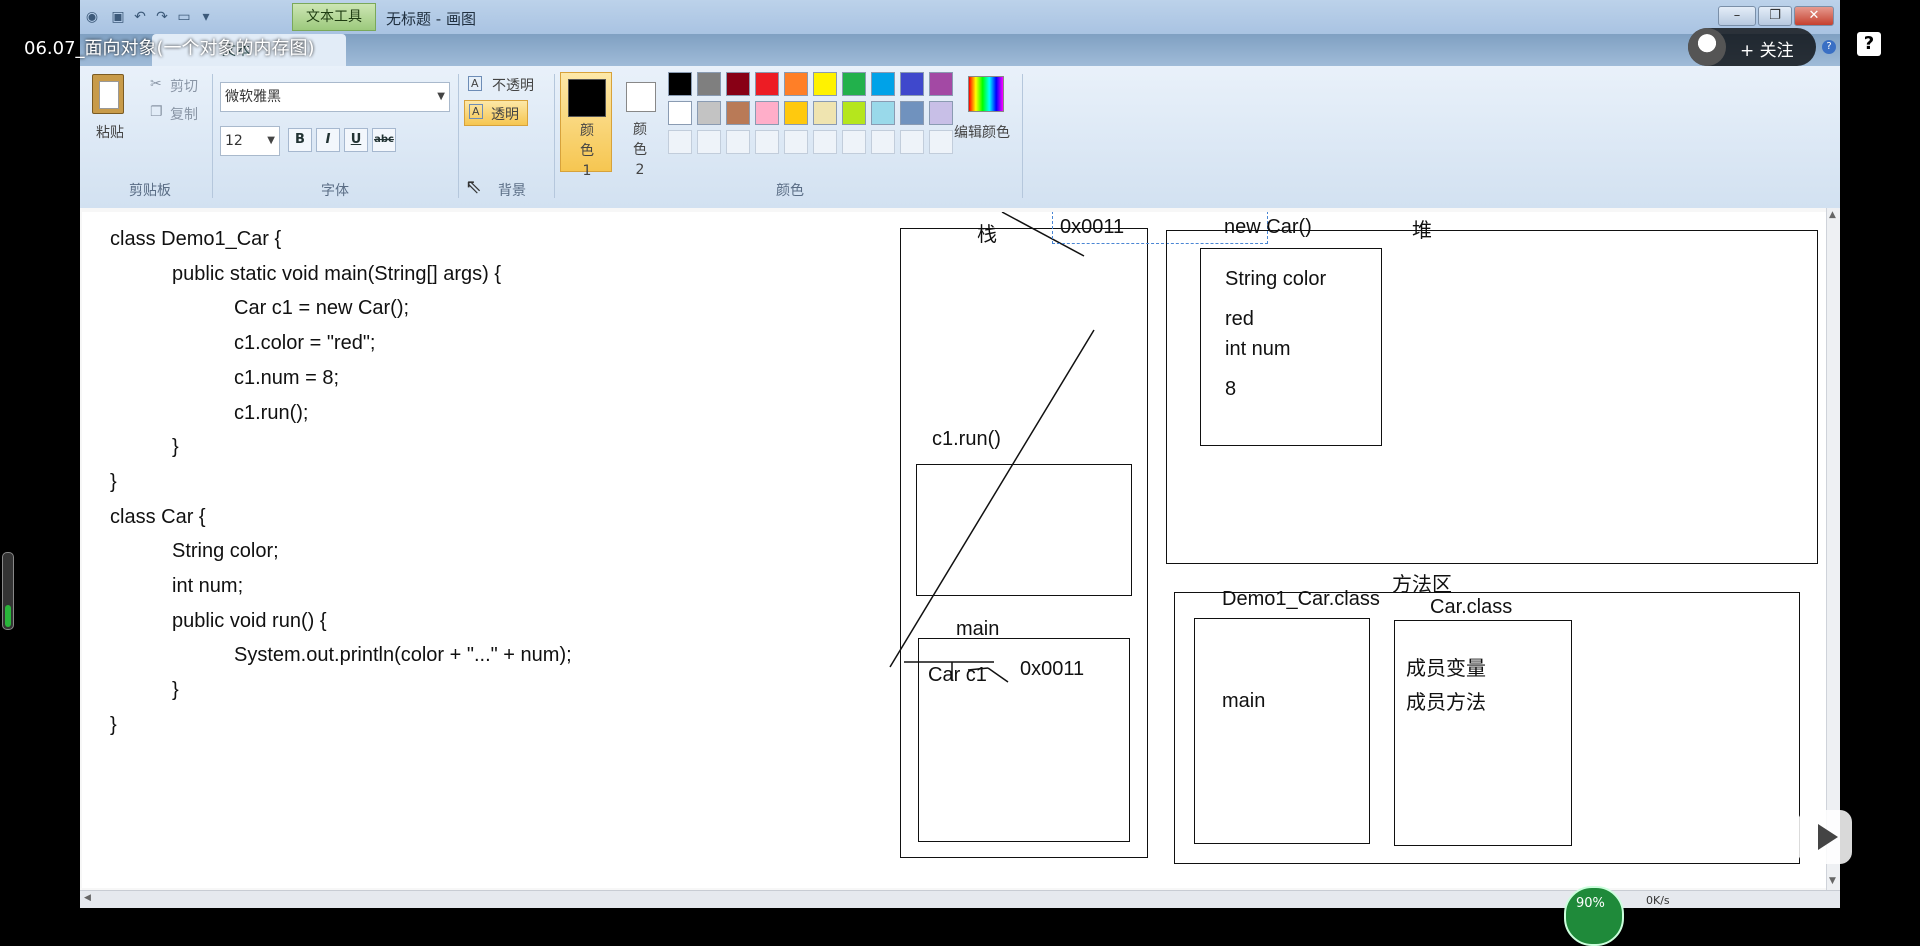 This screenshot has height=946, width=1920. Describe the element at coordinates (1828, 837) in the screenshot. I see `play-icon` at that location.